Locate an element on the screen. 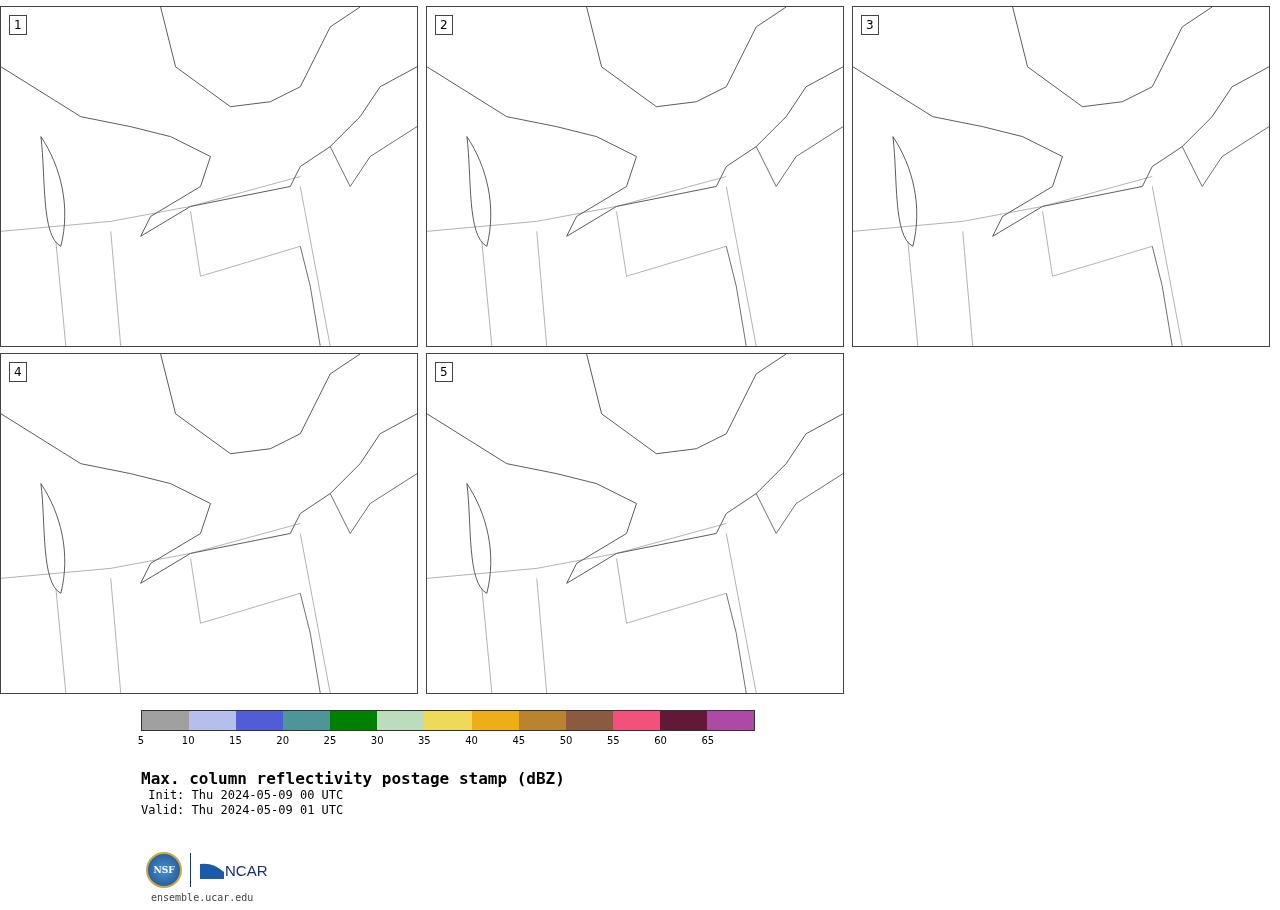 The width and height of the screenshot is (1280, 910). tick-label: 35 is located at coordinates (424, 740).